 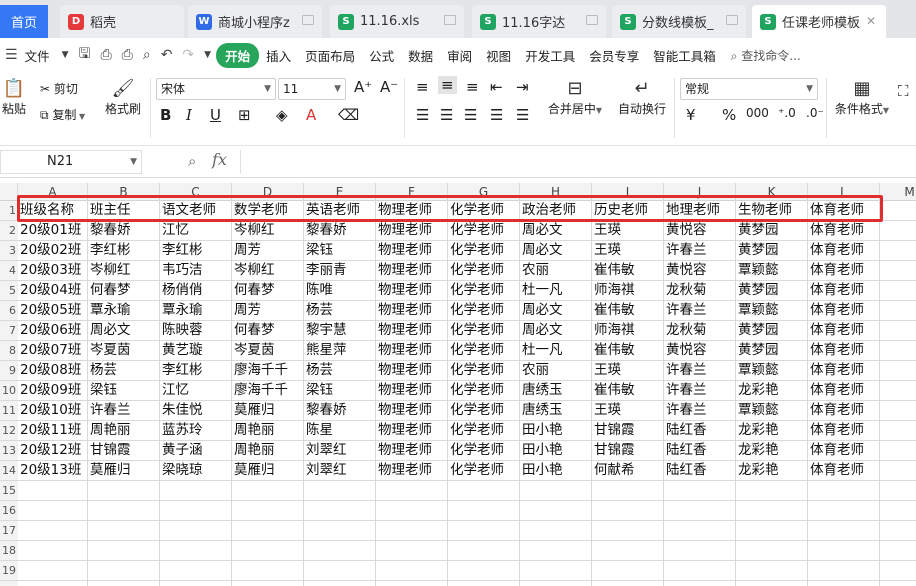 What do you see at coordinates (268, 471) in the screenshot?
I see `table-cell: 莫雁归` at bounding box center [268, 471].